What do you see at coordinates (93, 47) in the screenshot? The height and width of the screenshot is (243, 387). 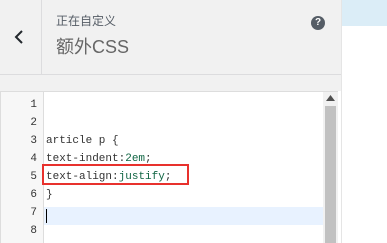 I see `section-title: 额外CSS` at bounding box center [93, 47].